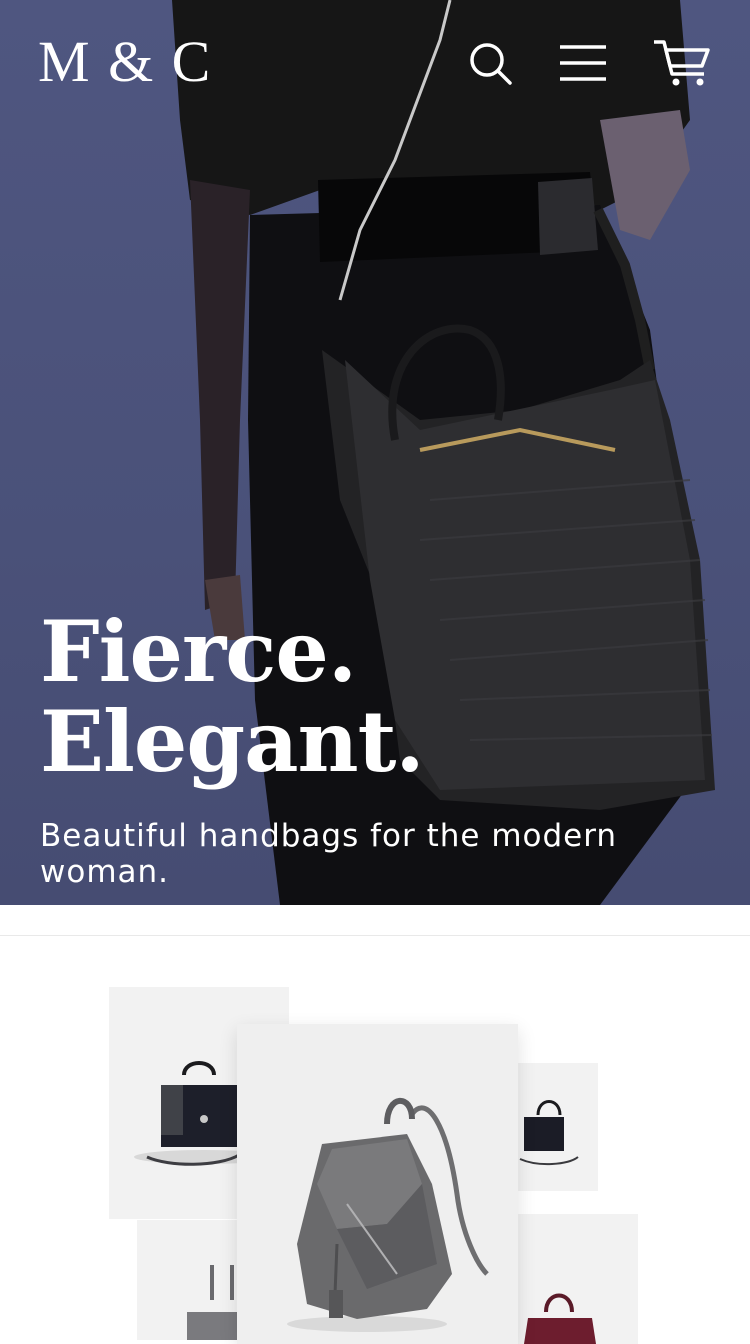 The width and height of the screenshot is (750, 1344). Describe the element at coordinates (388, 1214) in the screenshot. I see `product-image-grey-backpack` at that location.